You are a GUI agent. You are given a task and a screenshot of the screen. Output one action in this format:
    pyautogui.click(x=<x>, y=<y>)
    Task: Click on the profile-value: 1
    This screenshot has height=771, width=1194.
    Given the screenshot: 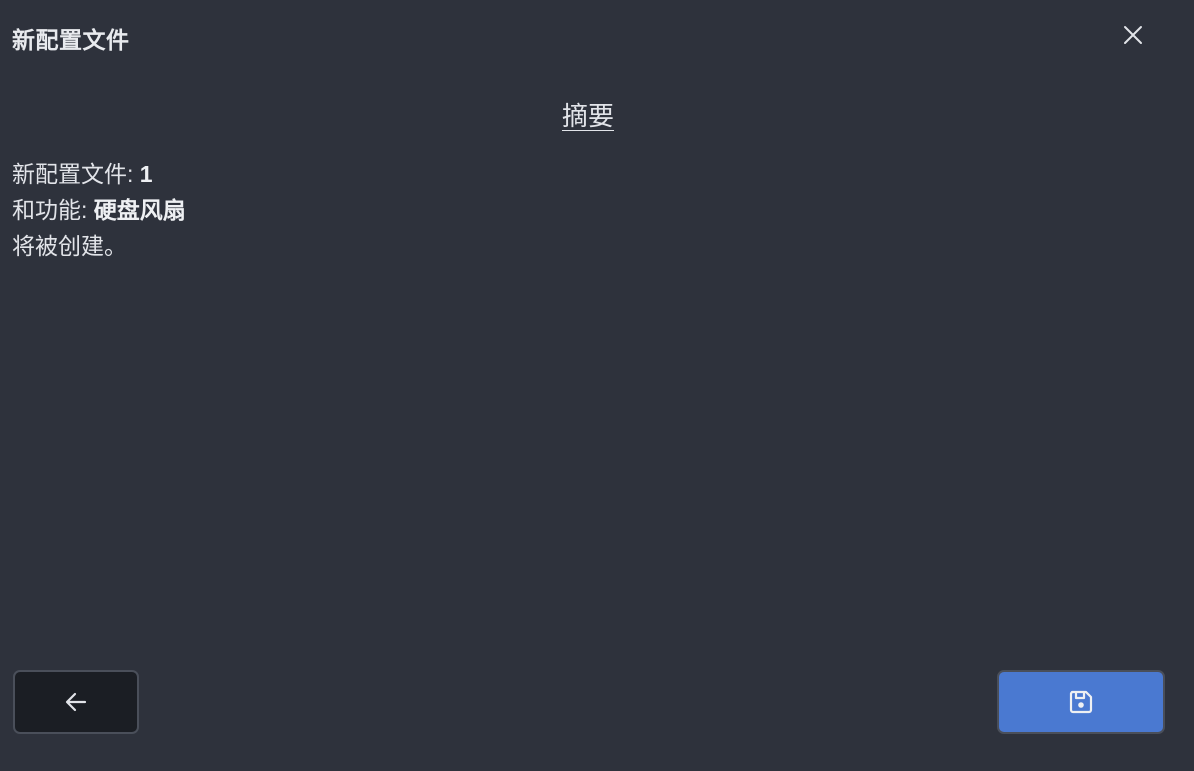 What is the action you would take?
    pyautogui.click(x=146, y=174)
    